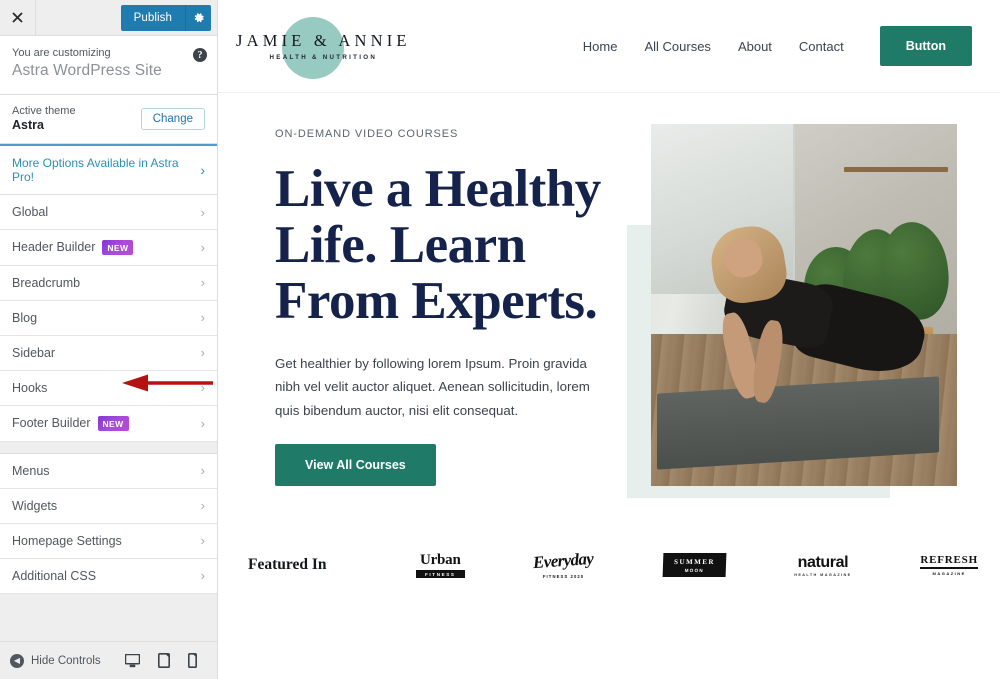 The image size is (1000, 679). I want to click on astra-pro-upsell: More Options Available in Astra Pro! ›, so click(108, 169).